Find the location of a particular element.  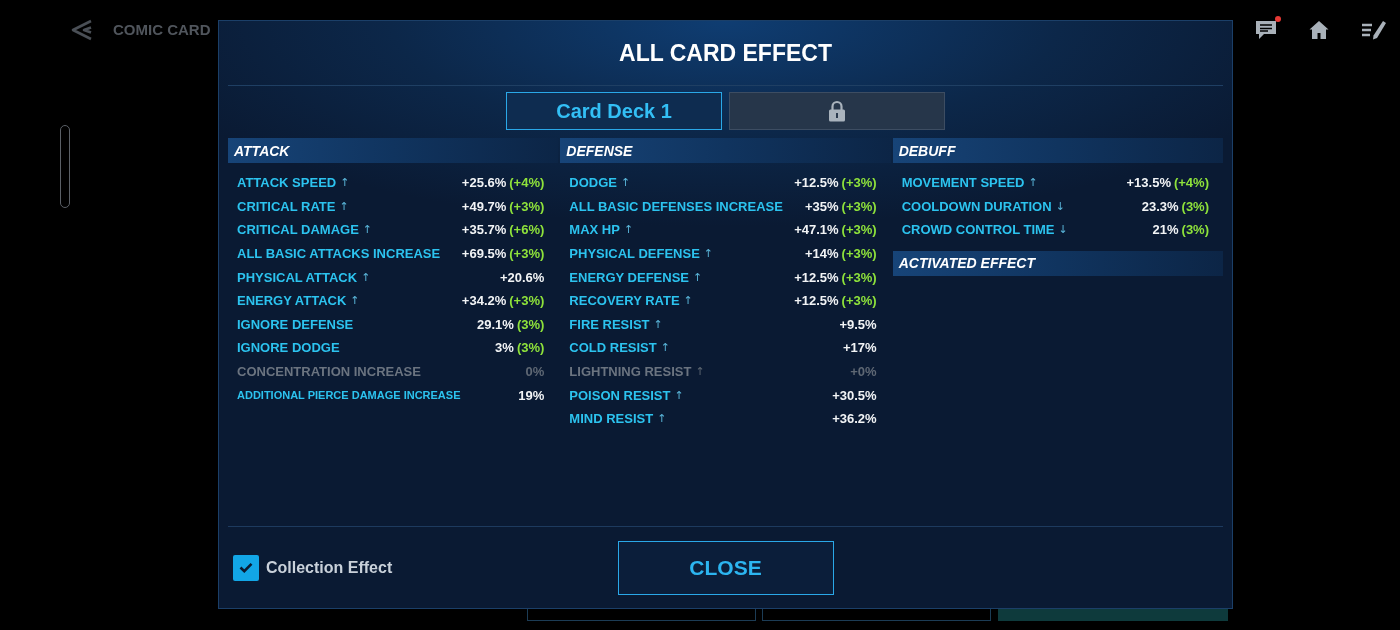

section-header: DEFENSE is located at coordinates (725, 150).